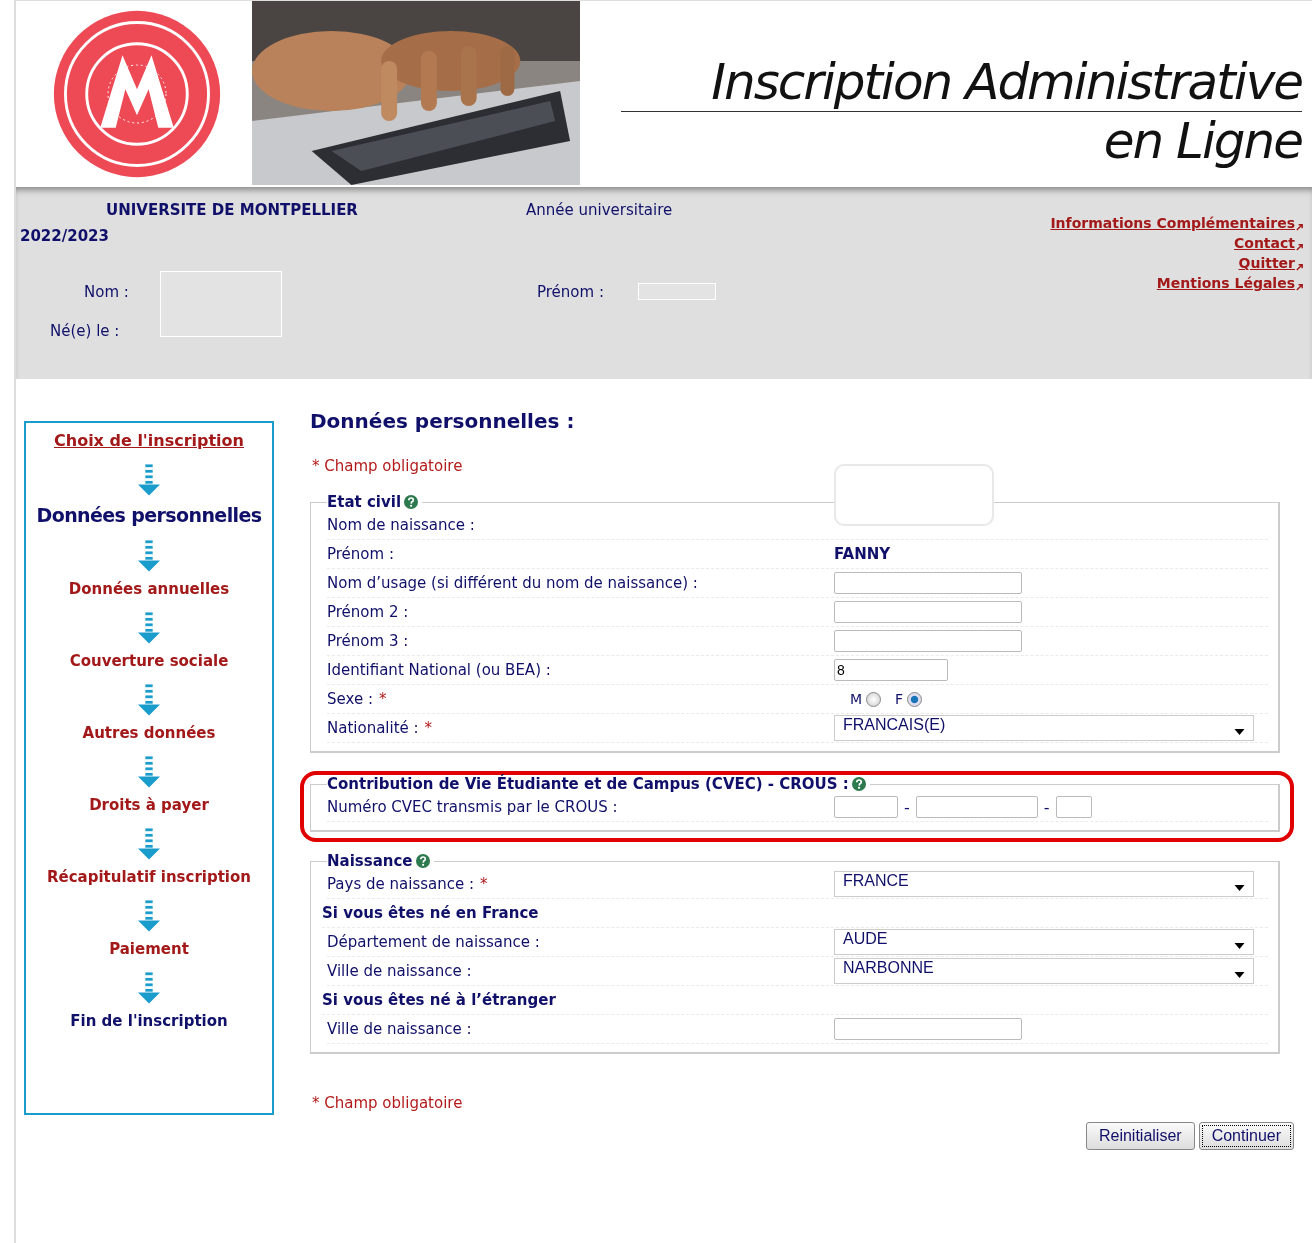 This screenshot has height=1243, width=1316. What do you see at coordinates (1246, 1136) in the screenshot?
I see `form-button: Continuer` at bounding box center [1246, 1136].